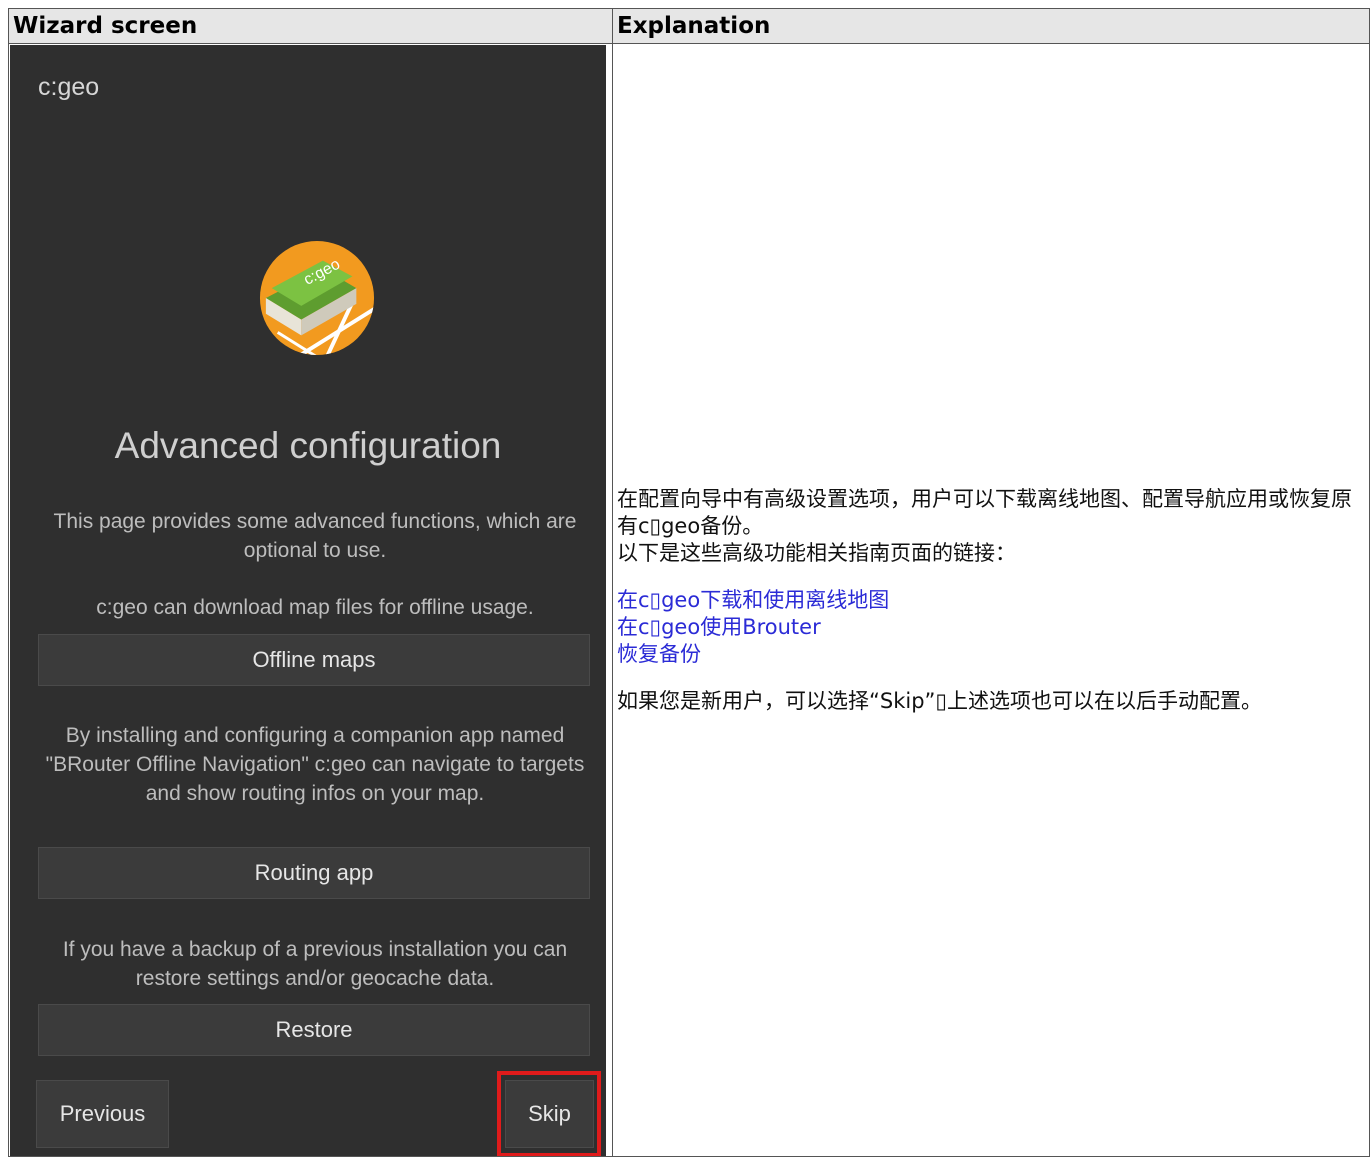 Image resolution: width=1370 pixels, height=1157 pixels. What do you see at coordinates (308, 445) in the screenshot?
I see `wizard-title: Advanced configuration` at bounding box center [308, 445].